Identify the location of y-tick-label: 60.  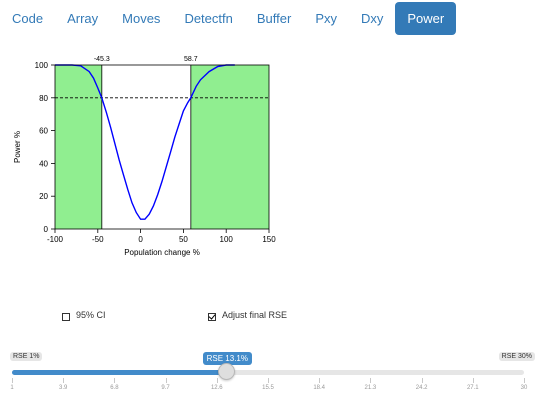
(43, 131).